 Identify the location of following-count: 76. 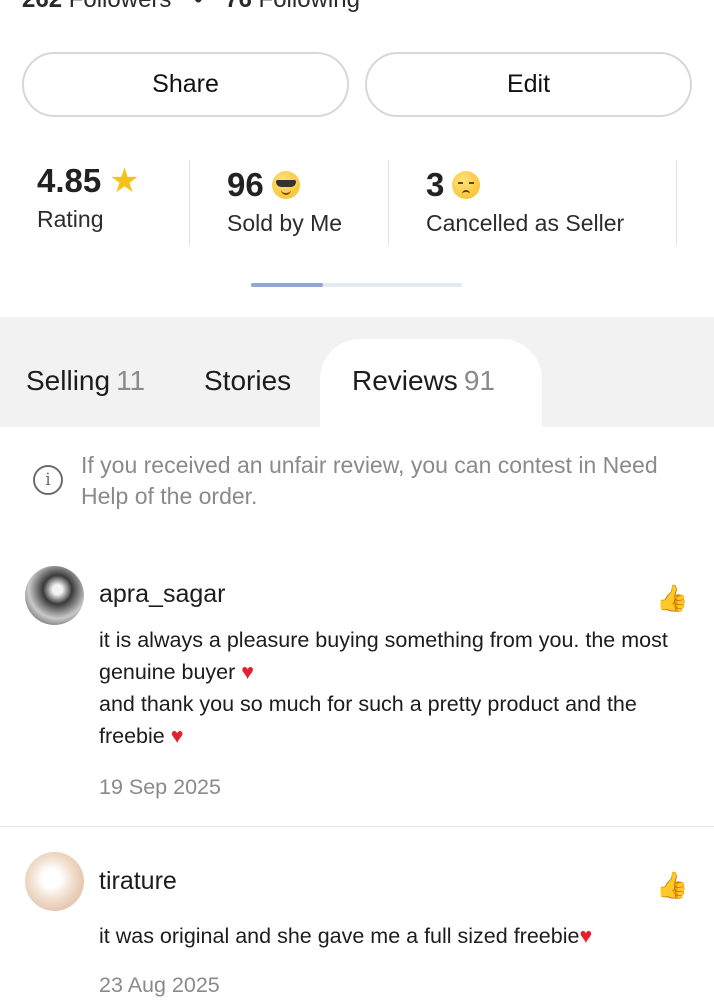
(238, 6).